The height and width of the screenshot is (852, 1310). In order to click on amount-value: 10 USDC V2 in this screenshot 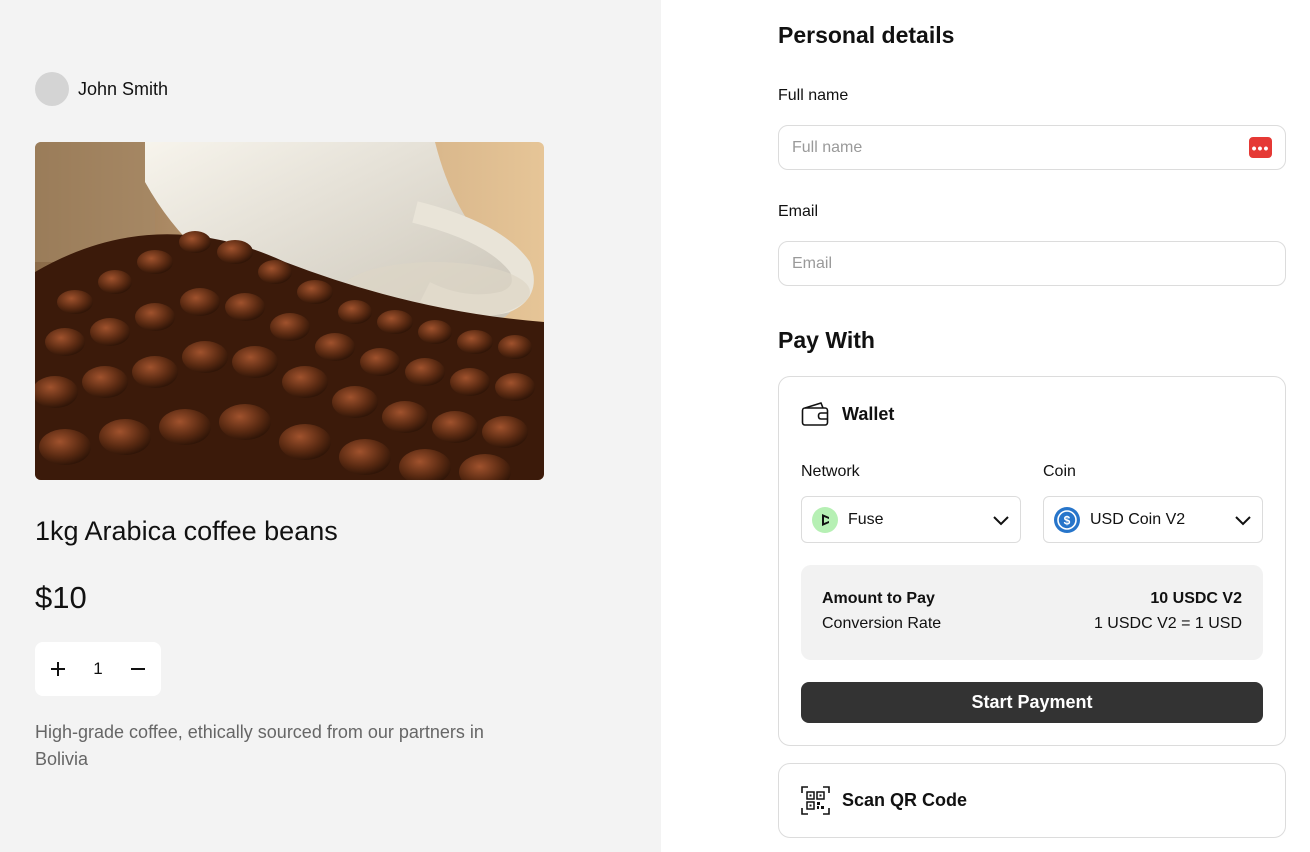, I will do `click(1196, 598)`.